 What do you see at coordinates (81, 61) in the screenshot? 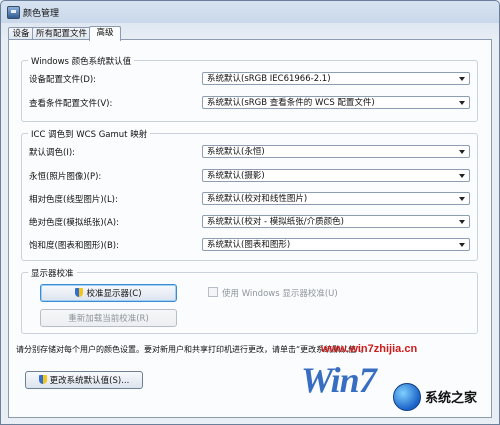
I see `windows-defaults-legend: Windows 颜色系统默认值` at bounding box center [81, 61].